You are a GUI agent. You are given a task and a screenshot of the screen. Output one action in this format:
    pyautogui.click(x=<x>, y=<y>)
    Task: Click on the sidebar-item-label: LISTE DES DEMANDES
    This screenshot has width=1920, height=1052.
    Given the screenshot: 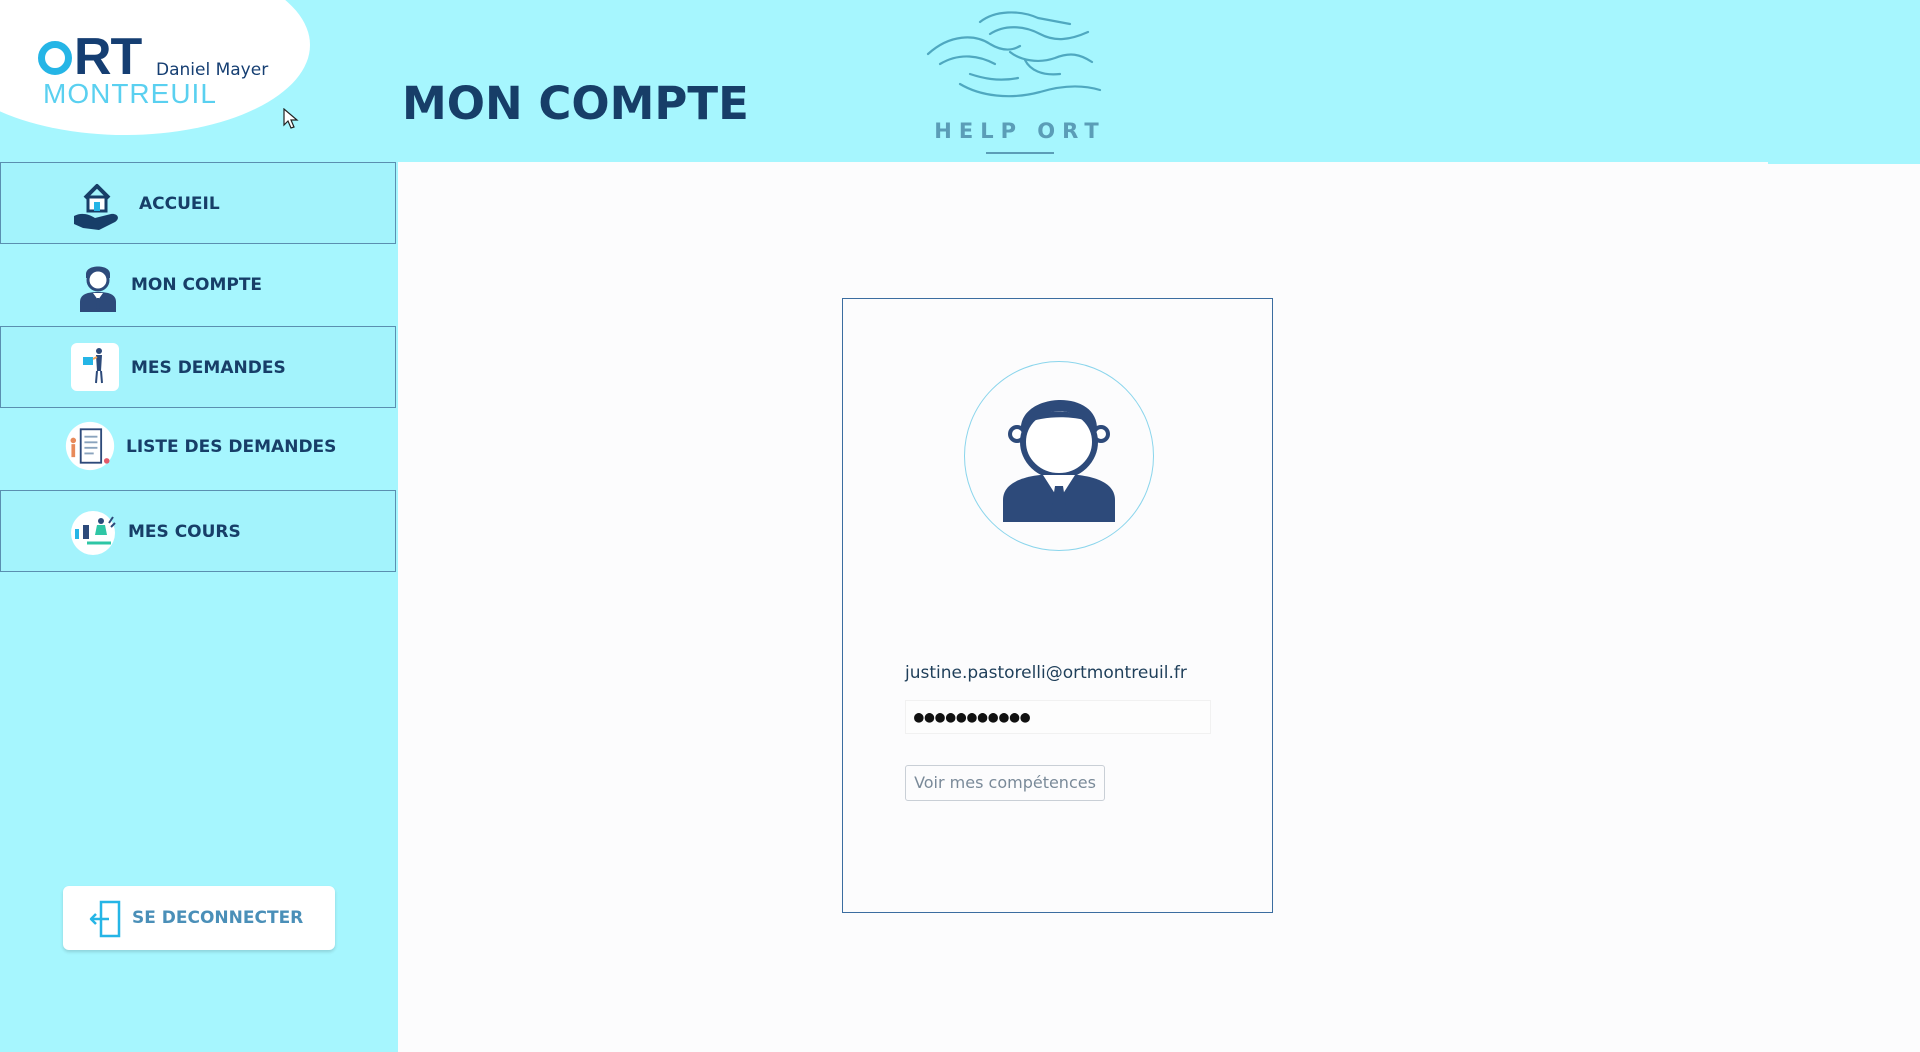 What is the action you would take?
    pyautogui.click(x=231, y=447)
    